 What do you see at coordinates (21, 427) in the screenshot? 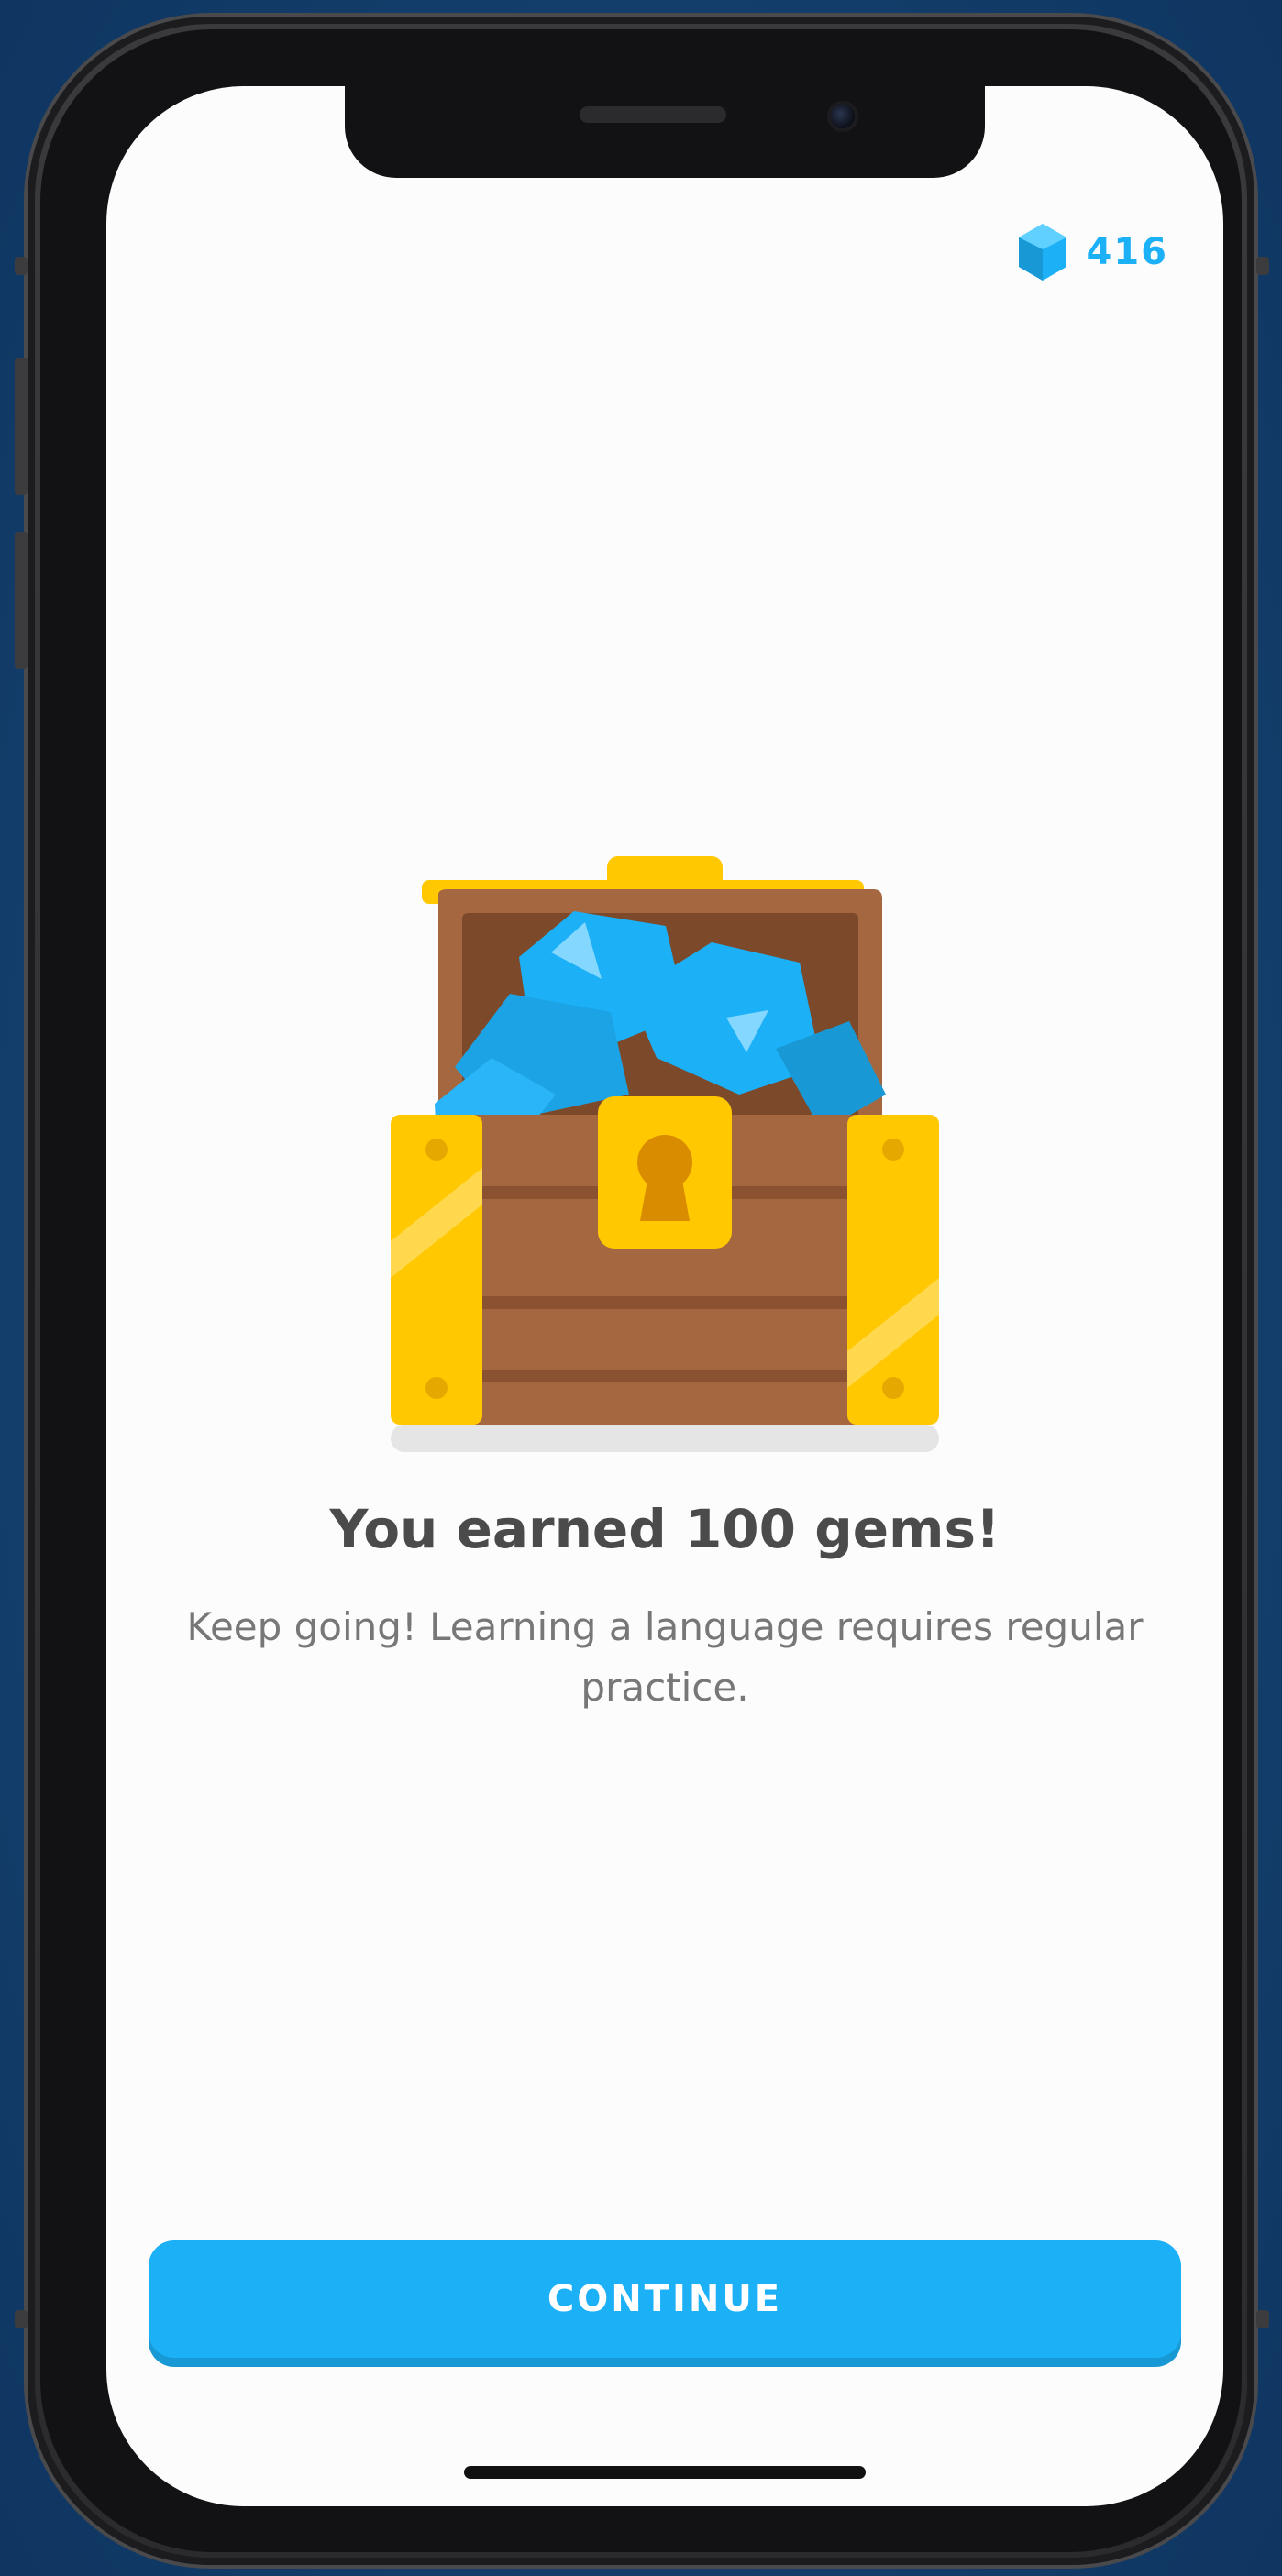
I see `side-button-volume-up` at bounding box center [21, 427].